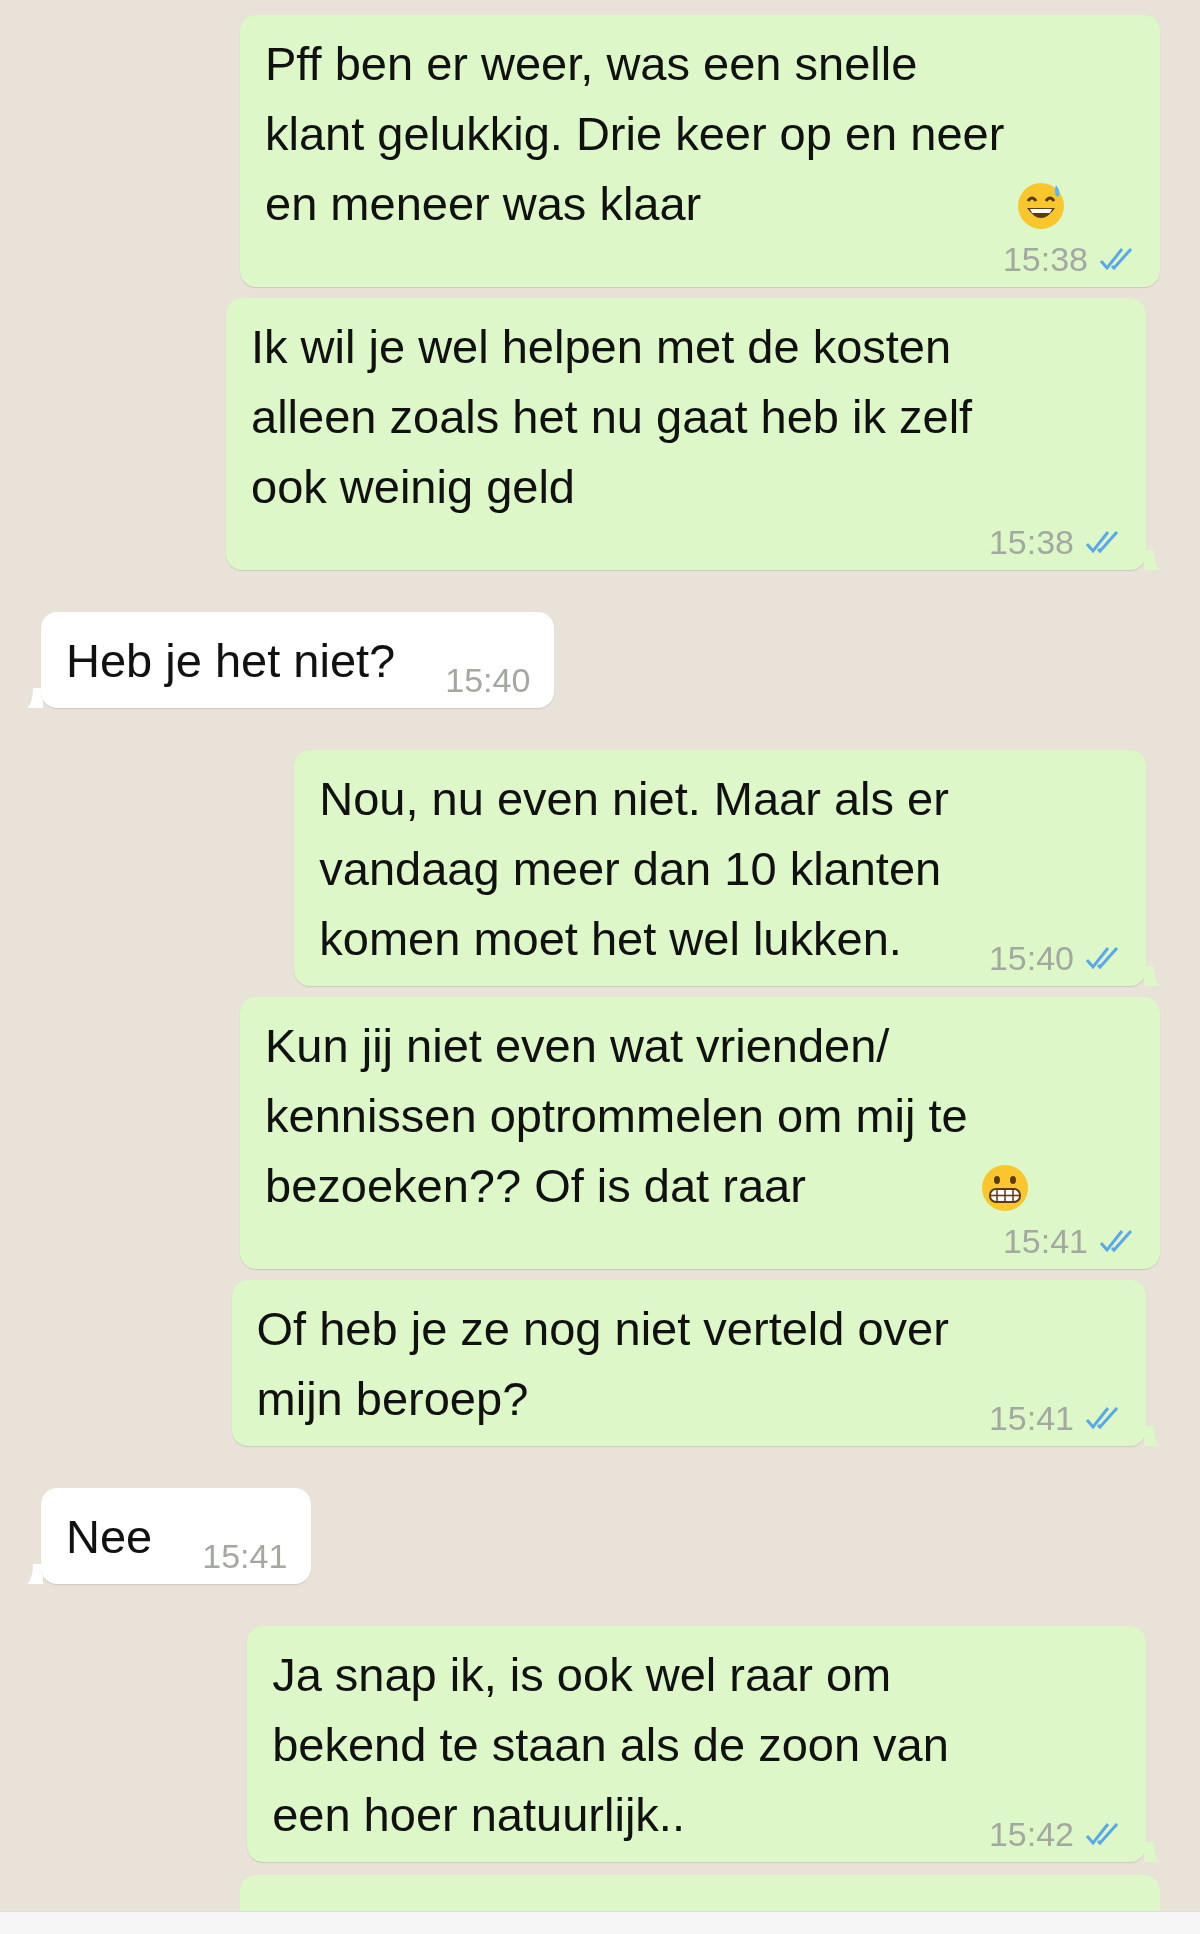  I want to click on message-text: Heb je het niet?, so click(231, 661).